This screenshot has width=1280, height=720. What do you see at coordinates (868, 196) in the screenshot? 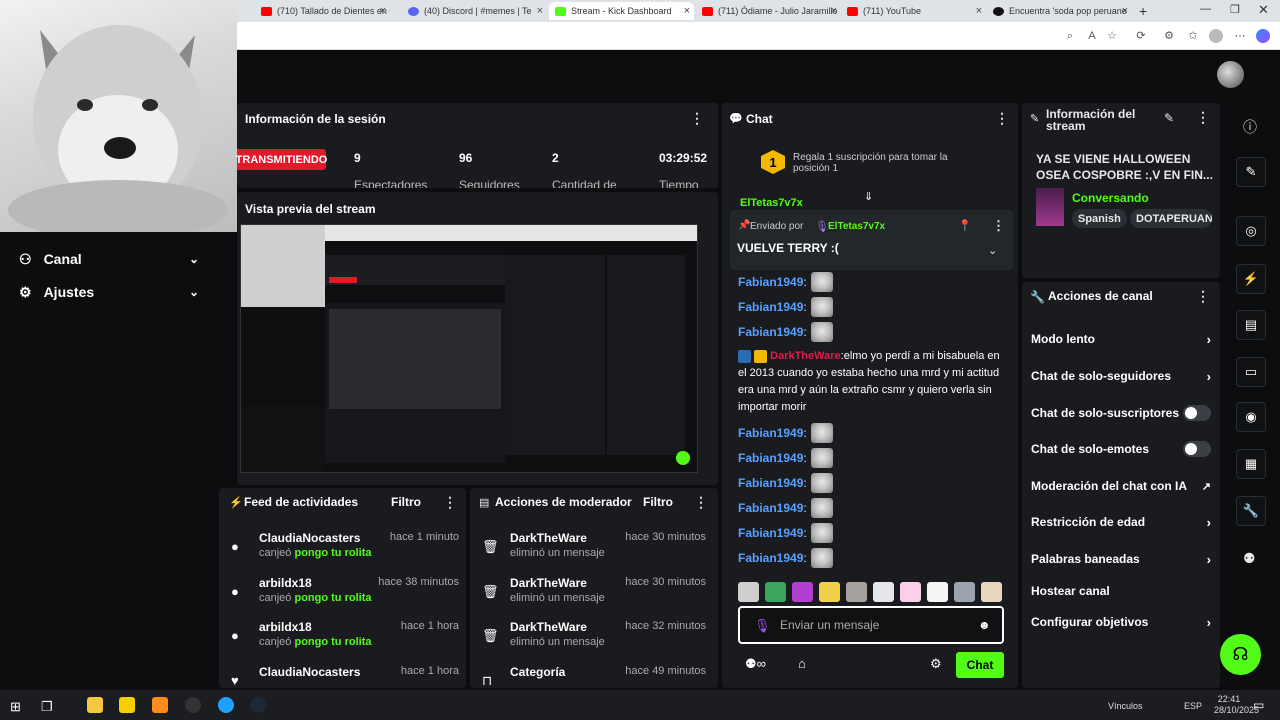
I see `scroll-down-icon: ⇓` at bounding box center [868, 196].